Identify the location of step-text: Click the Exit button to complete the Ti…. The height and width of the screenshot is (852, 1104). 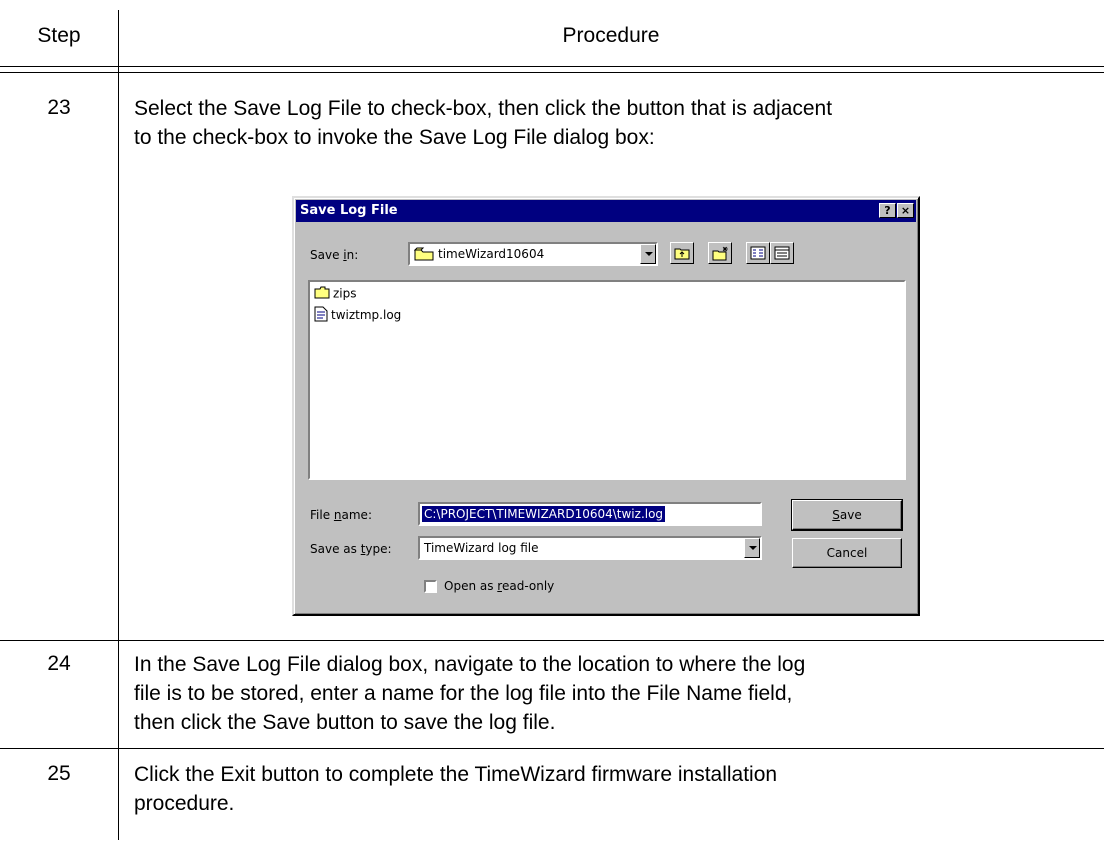
(604, 789).